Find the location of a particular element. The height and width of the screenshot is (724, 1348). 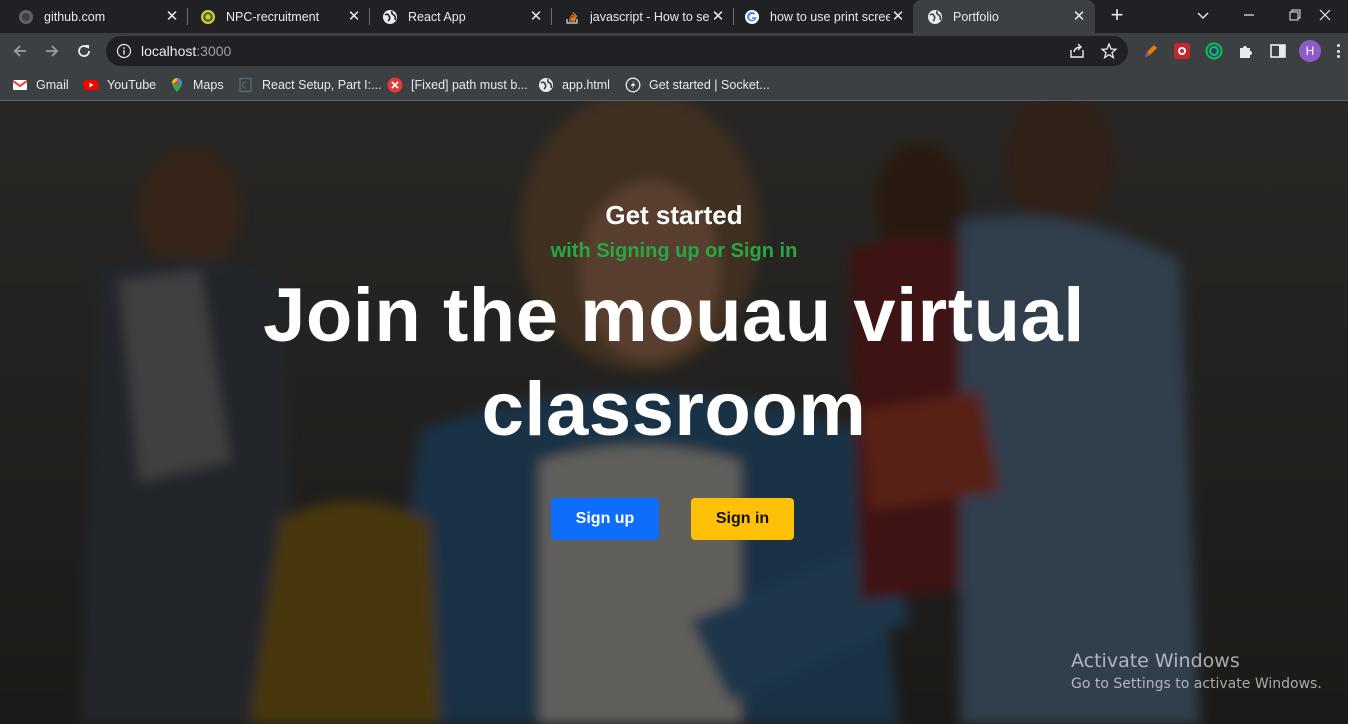

reload-button is located at coordinates (84, 51).